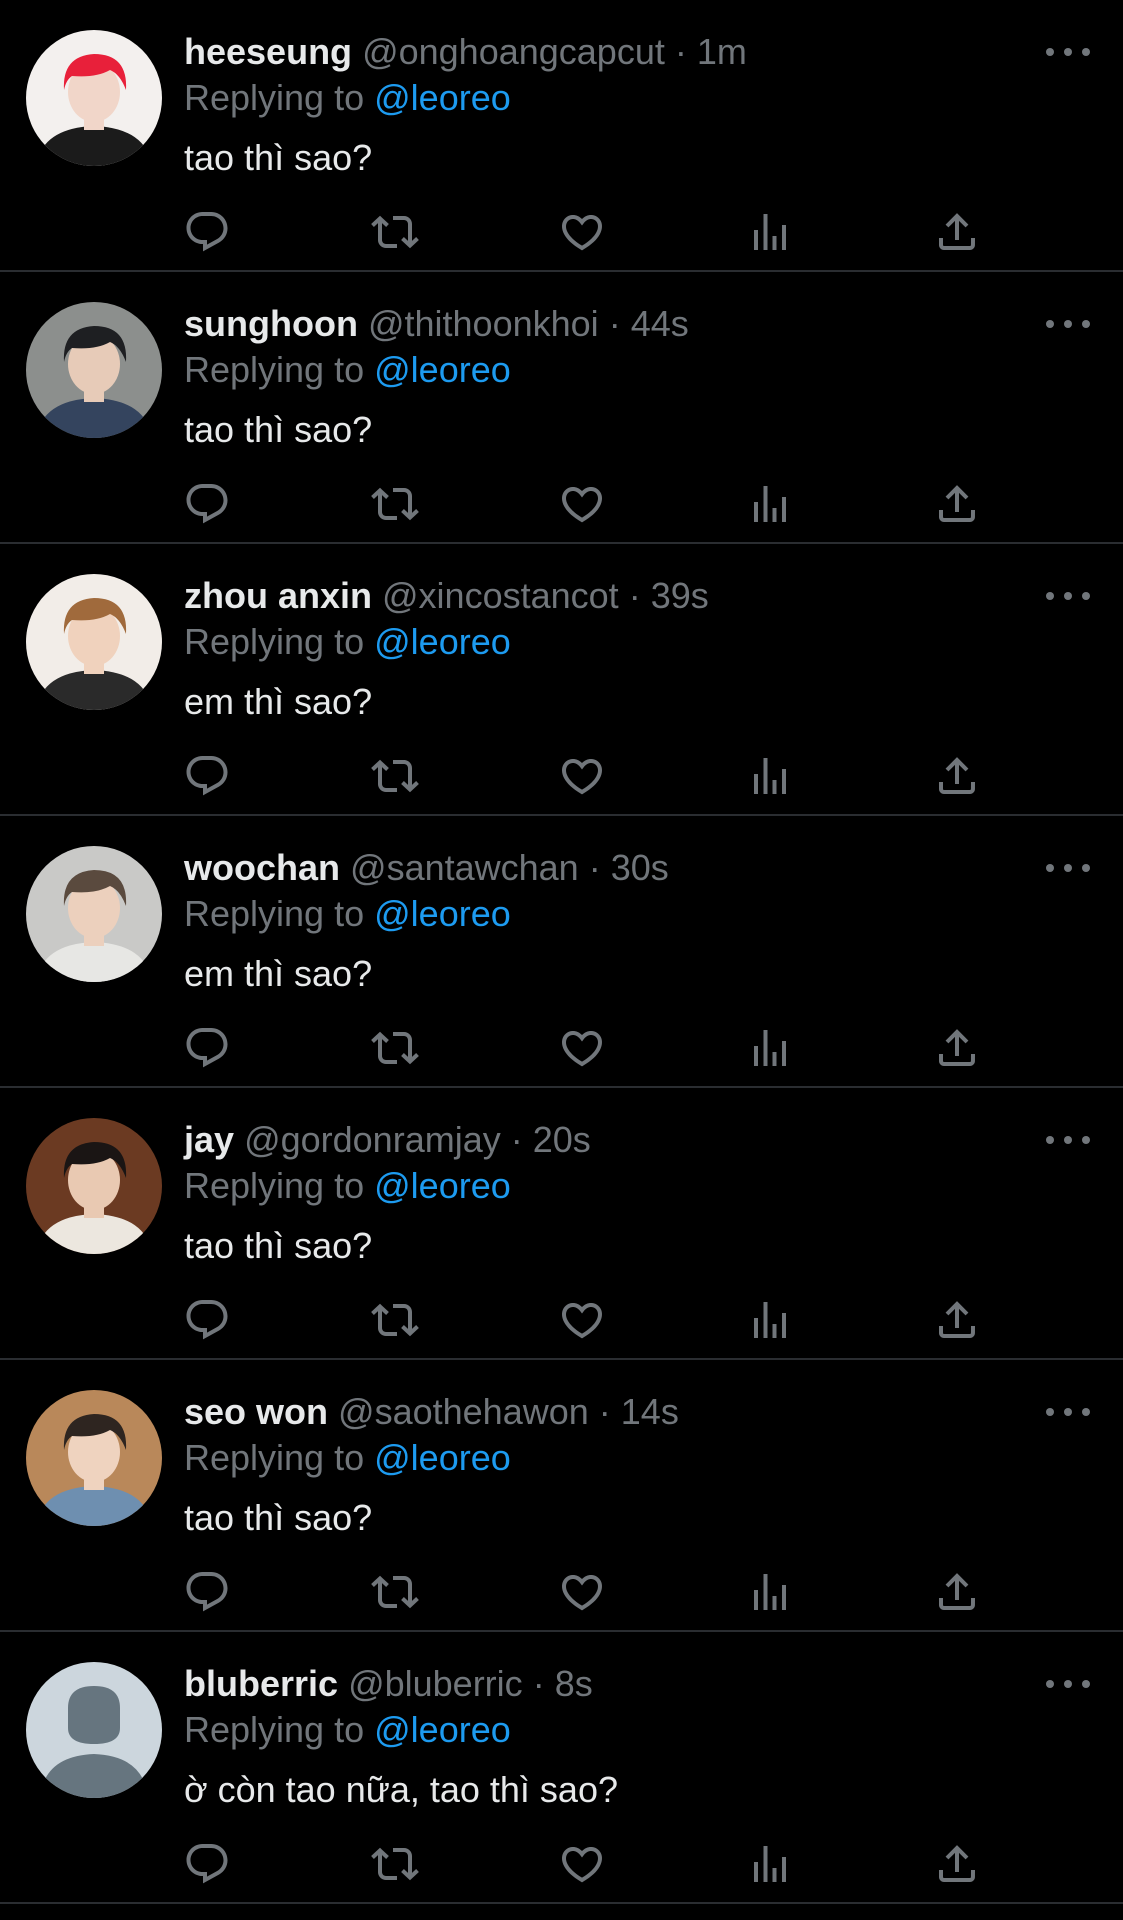  Describe the element at coordinates (660, 323) in the screenshot. I see `timestamp: 44s` at that location.